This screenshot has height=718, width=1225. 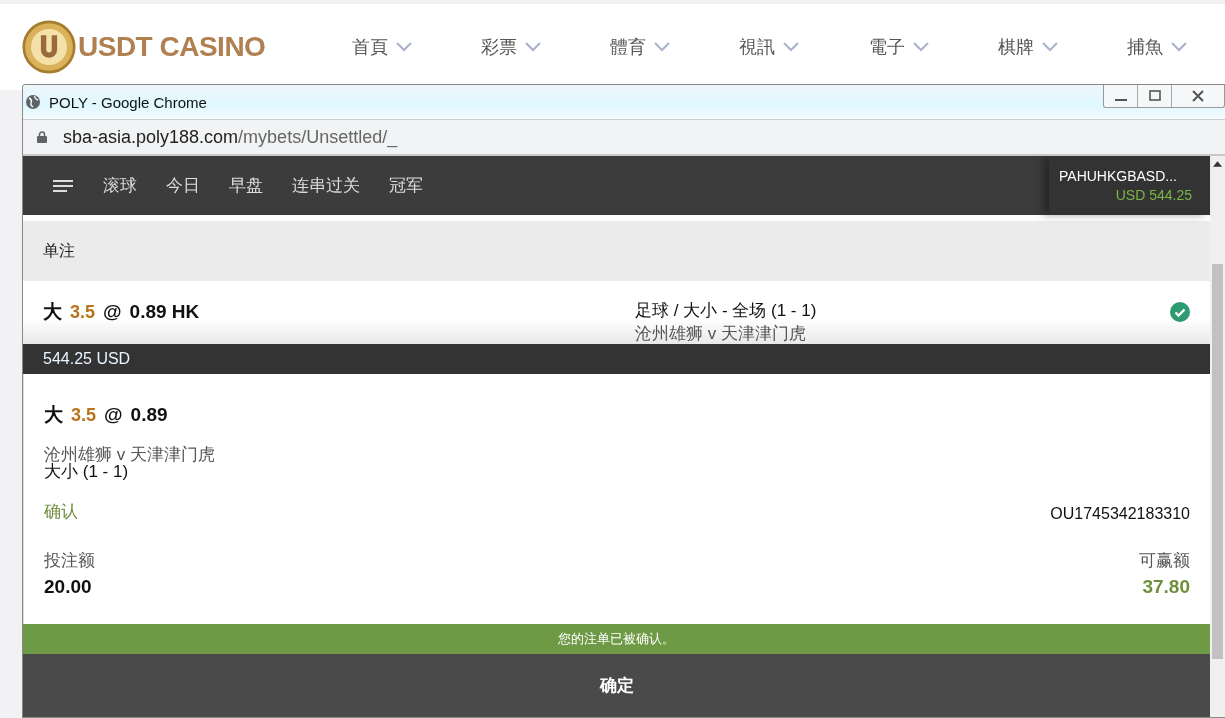 I want to click on globe-icon, so click(x=33, y=102).